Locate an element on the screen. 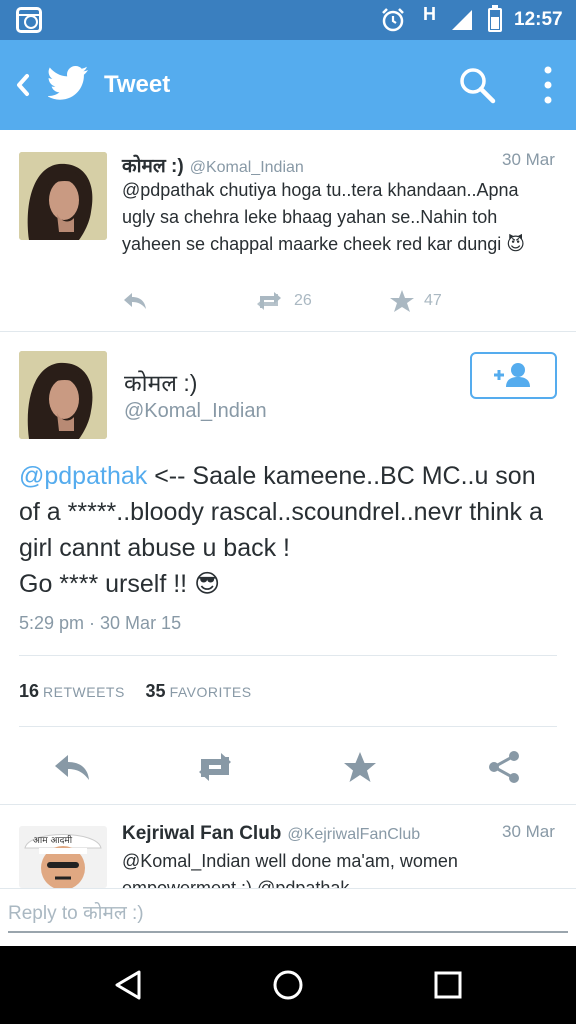 This screenshot has height=1024, width=576. avatar: आम आदमी is located at coordinates (63, 857).